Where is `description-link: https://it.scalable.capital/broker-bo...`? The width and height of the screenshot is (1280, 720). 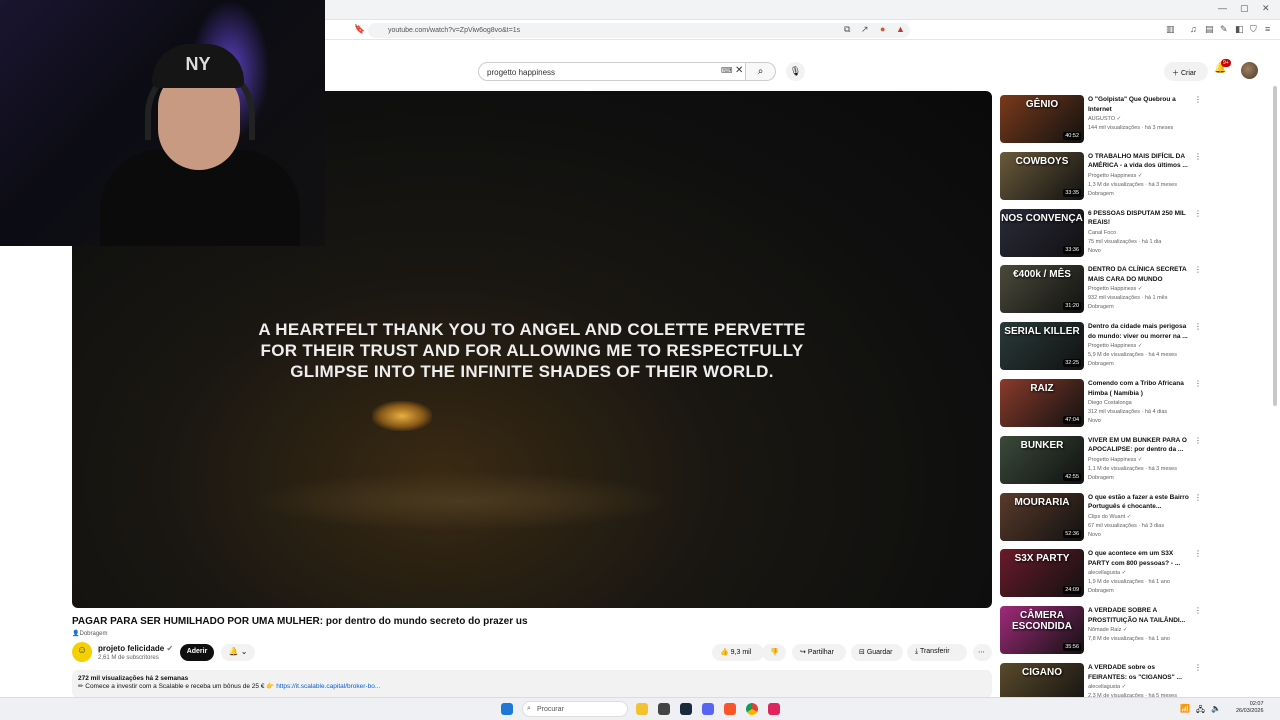 description-link: https://it.scalable.capital/broker-bo... is located at coordinates (328, 686).